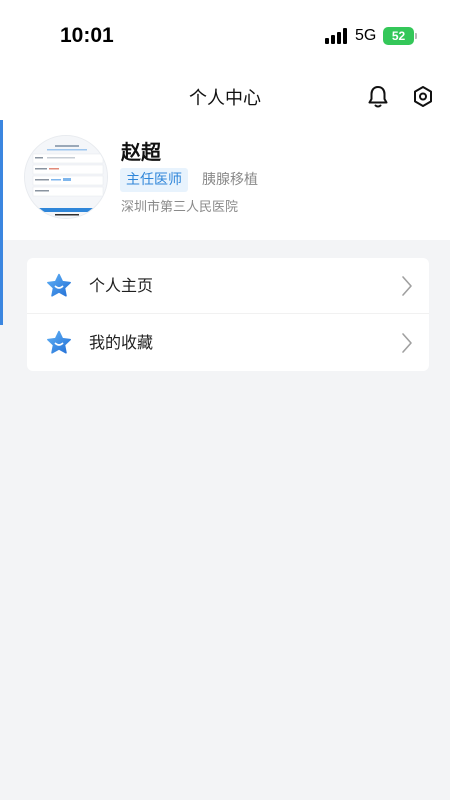 This screenshot has height=800, width=450. Describe the element at coordinates (366, 35) in the screenshot. I see `network-type: 5G` at that location.